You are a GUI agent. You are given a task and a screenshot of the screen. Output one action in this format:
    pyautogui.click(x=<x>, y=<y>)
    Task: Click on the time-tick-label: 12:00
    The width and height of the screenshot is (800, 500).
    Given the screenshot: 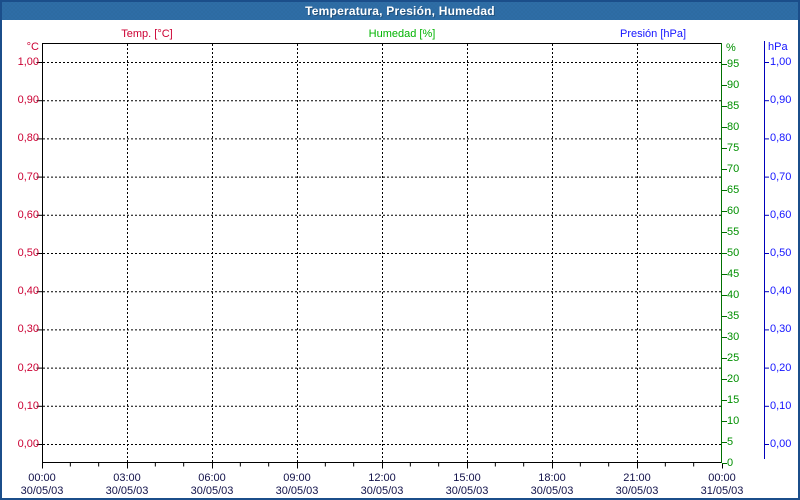 What is the action you would take?
    pyautogui.click(x=382, y=478)
    